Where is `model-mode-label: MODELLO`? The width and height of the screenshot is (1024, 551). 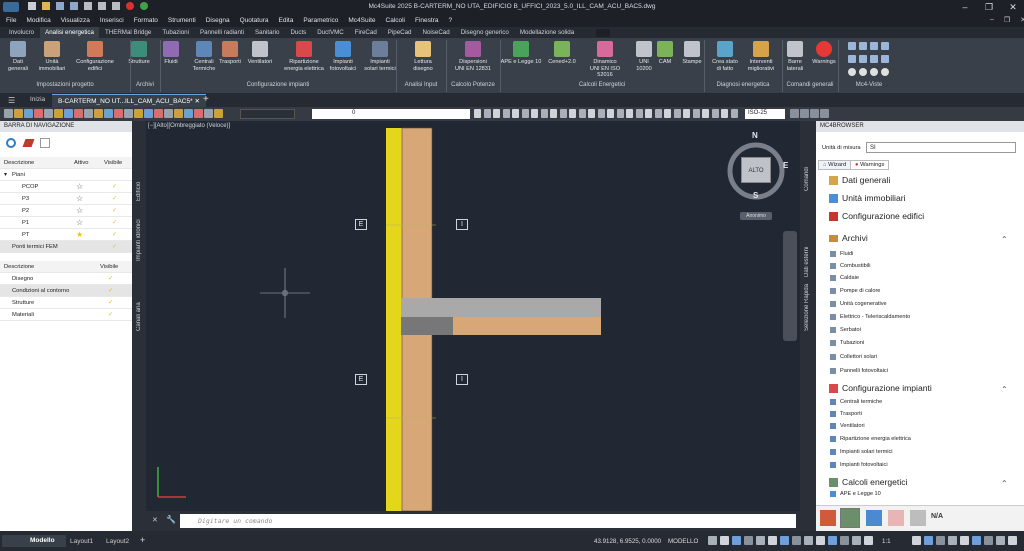
model-mode-label: MODELLO is located at coordinates (683, 541).